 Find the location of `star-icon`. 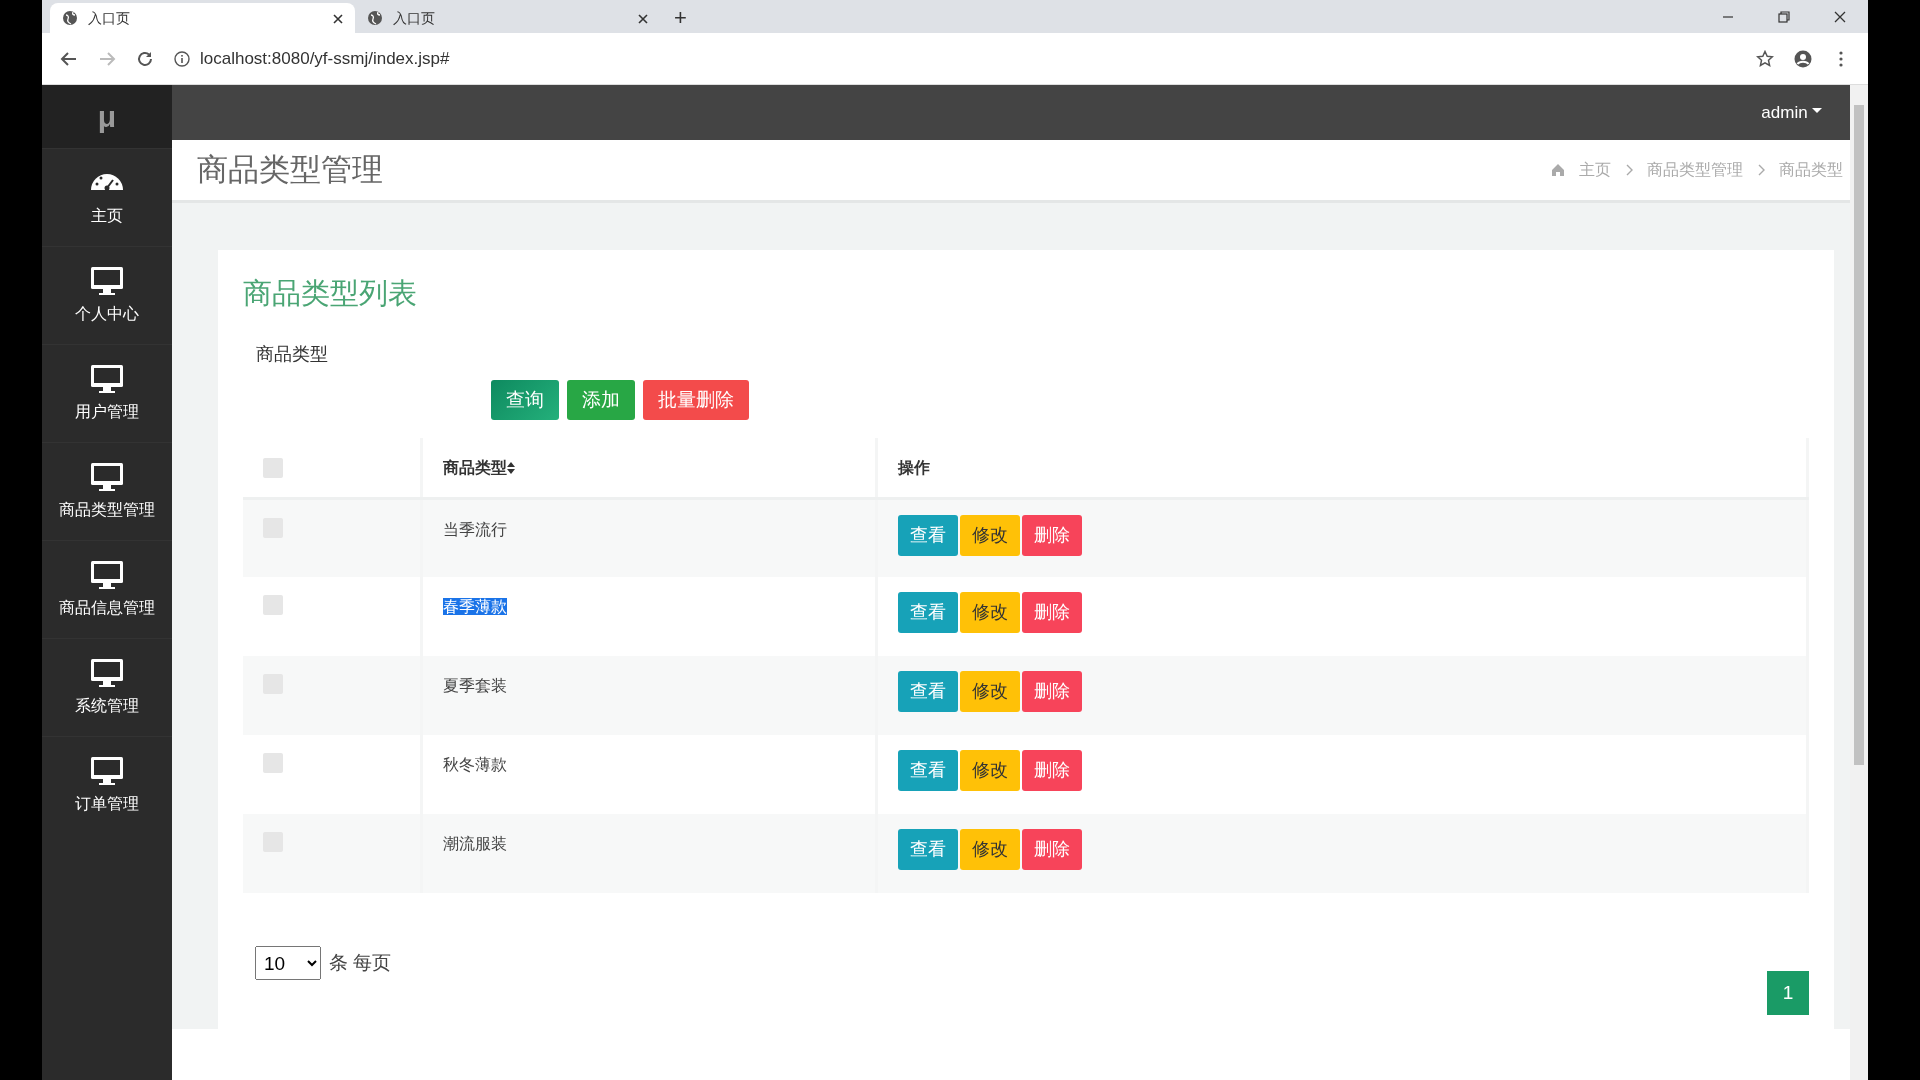

star-icon is located at coordinates (1765, 58).